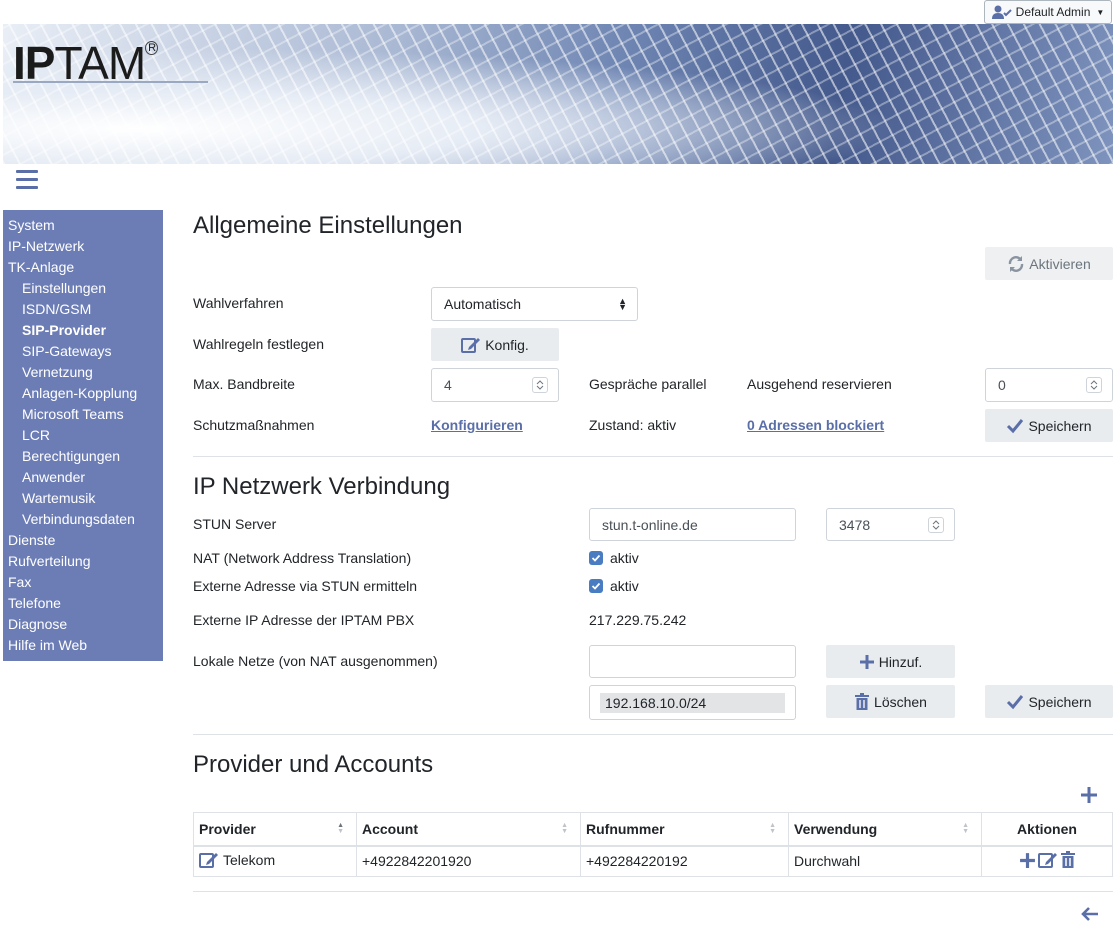 This screenshot has height=931, width=1120. I want to click on protection-label: Schutzmaßnahmen, so click(254, 425).